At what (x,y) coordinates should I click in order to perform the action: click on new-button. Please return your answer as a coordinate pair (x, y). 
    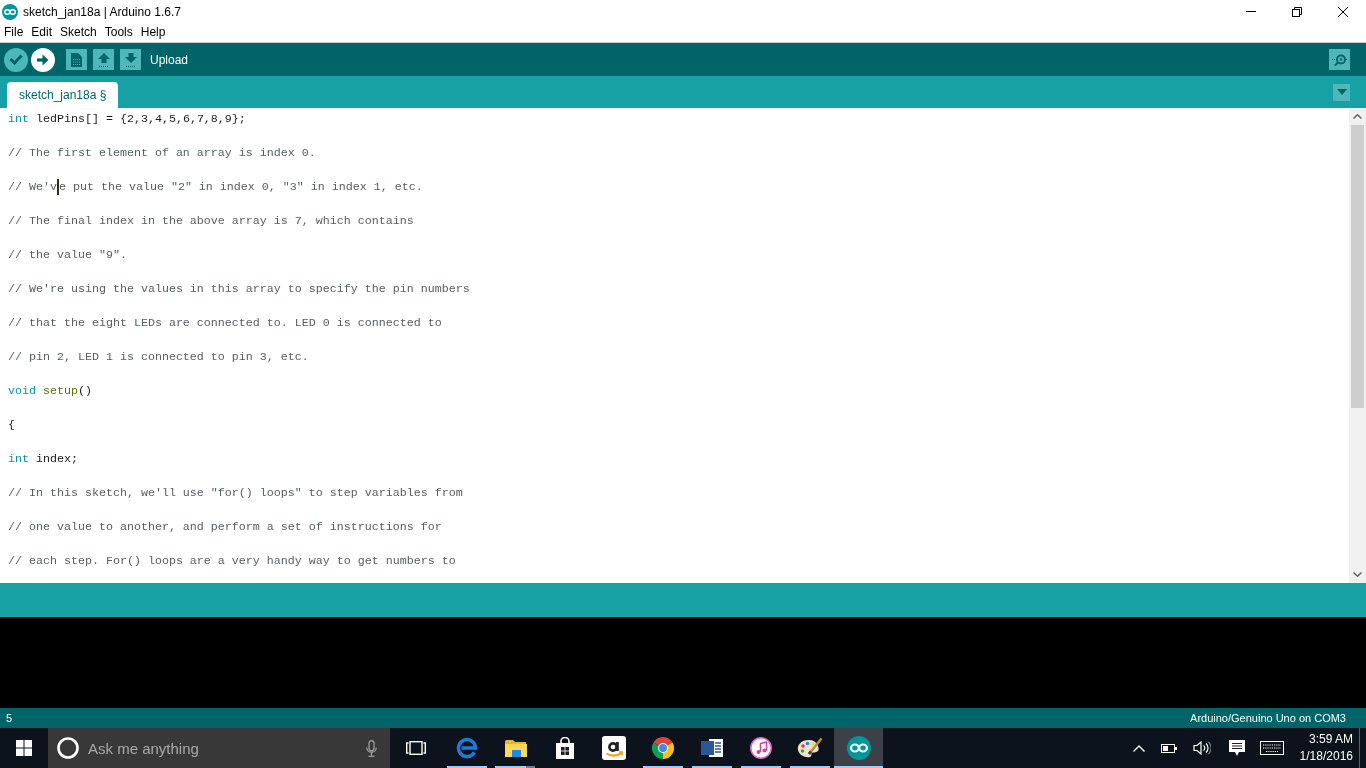
    Looking at the image, I should click on (76, 59).